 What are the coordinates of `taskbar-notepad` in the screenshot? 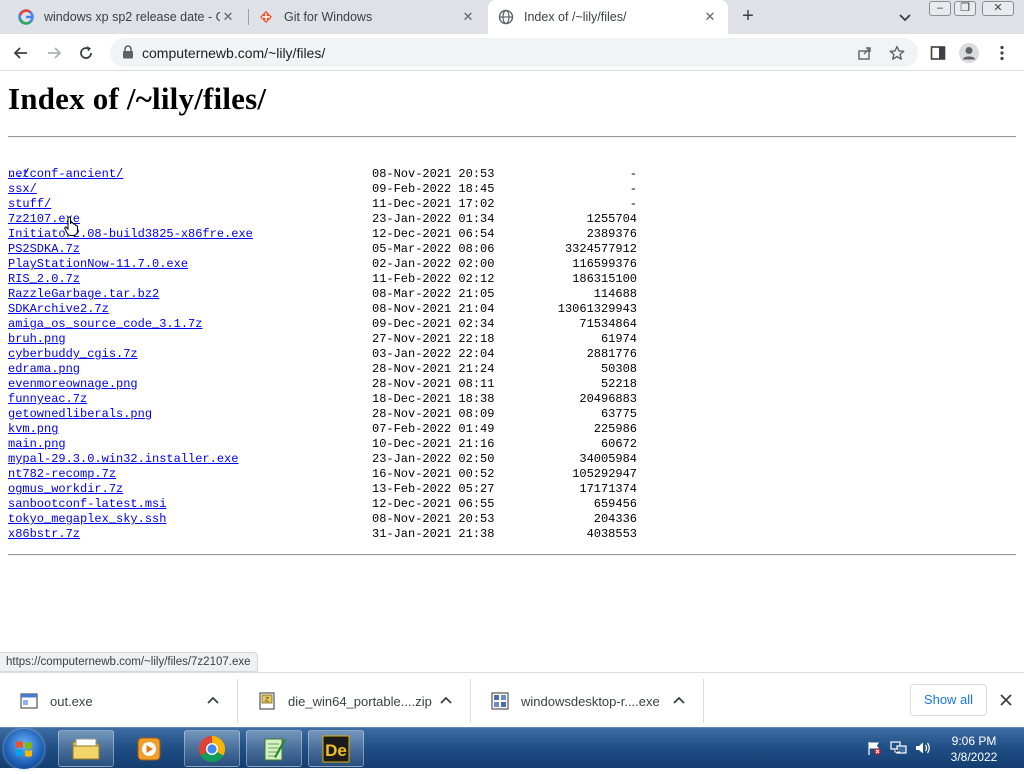 It's located at (274, 748).